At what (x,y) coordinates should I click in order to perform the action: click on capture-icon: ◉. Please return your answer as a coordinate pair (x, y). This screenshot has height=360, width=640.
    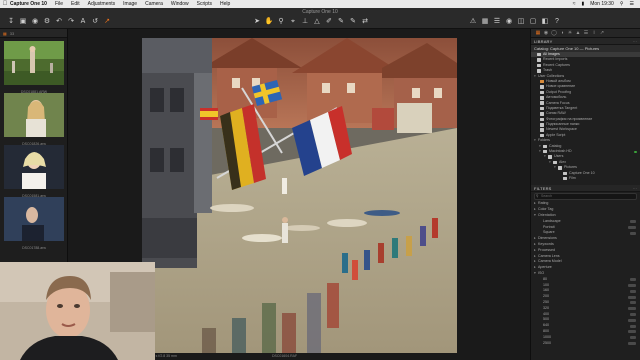
    Looking at the image, I should click on (35, 22).